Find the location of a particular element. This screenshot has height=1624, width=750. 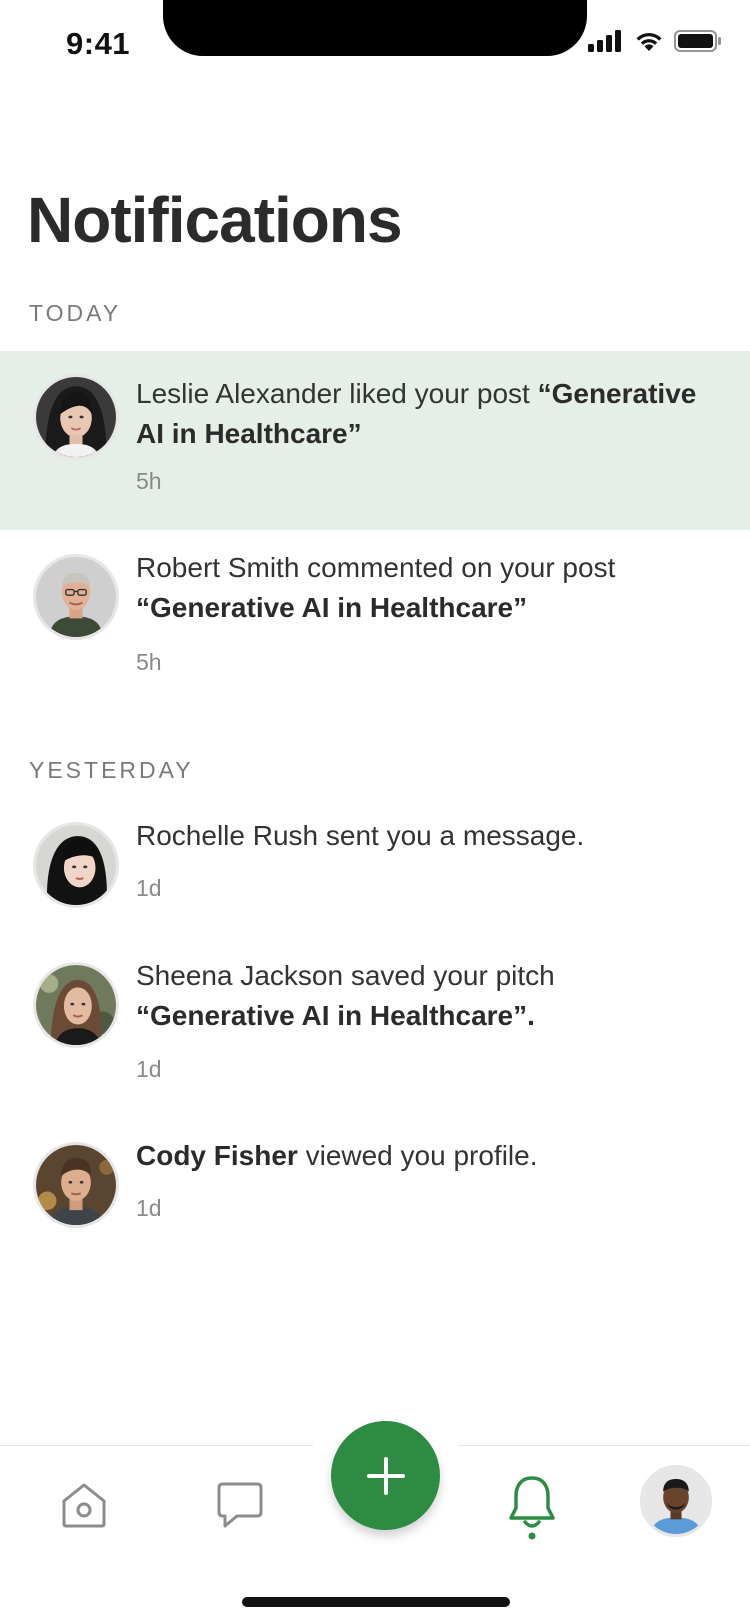

status-icons is located at coordinates (655, 41).